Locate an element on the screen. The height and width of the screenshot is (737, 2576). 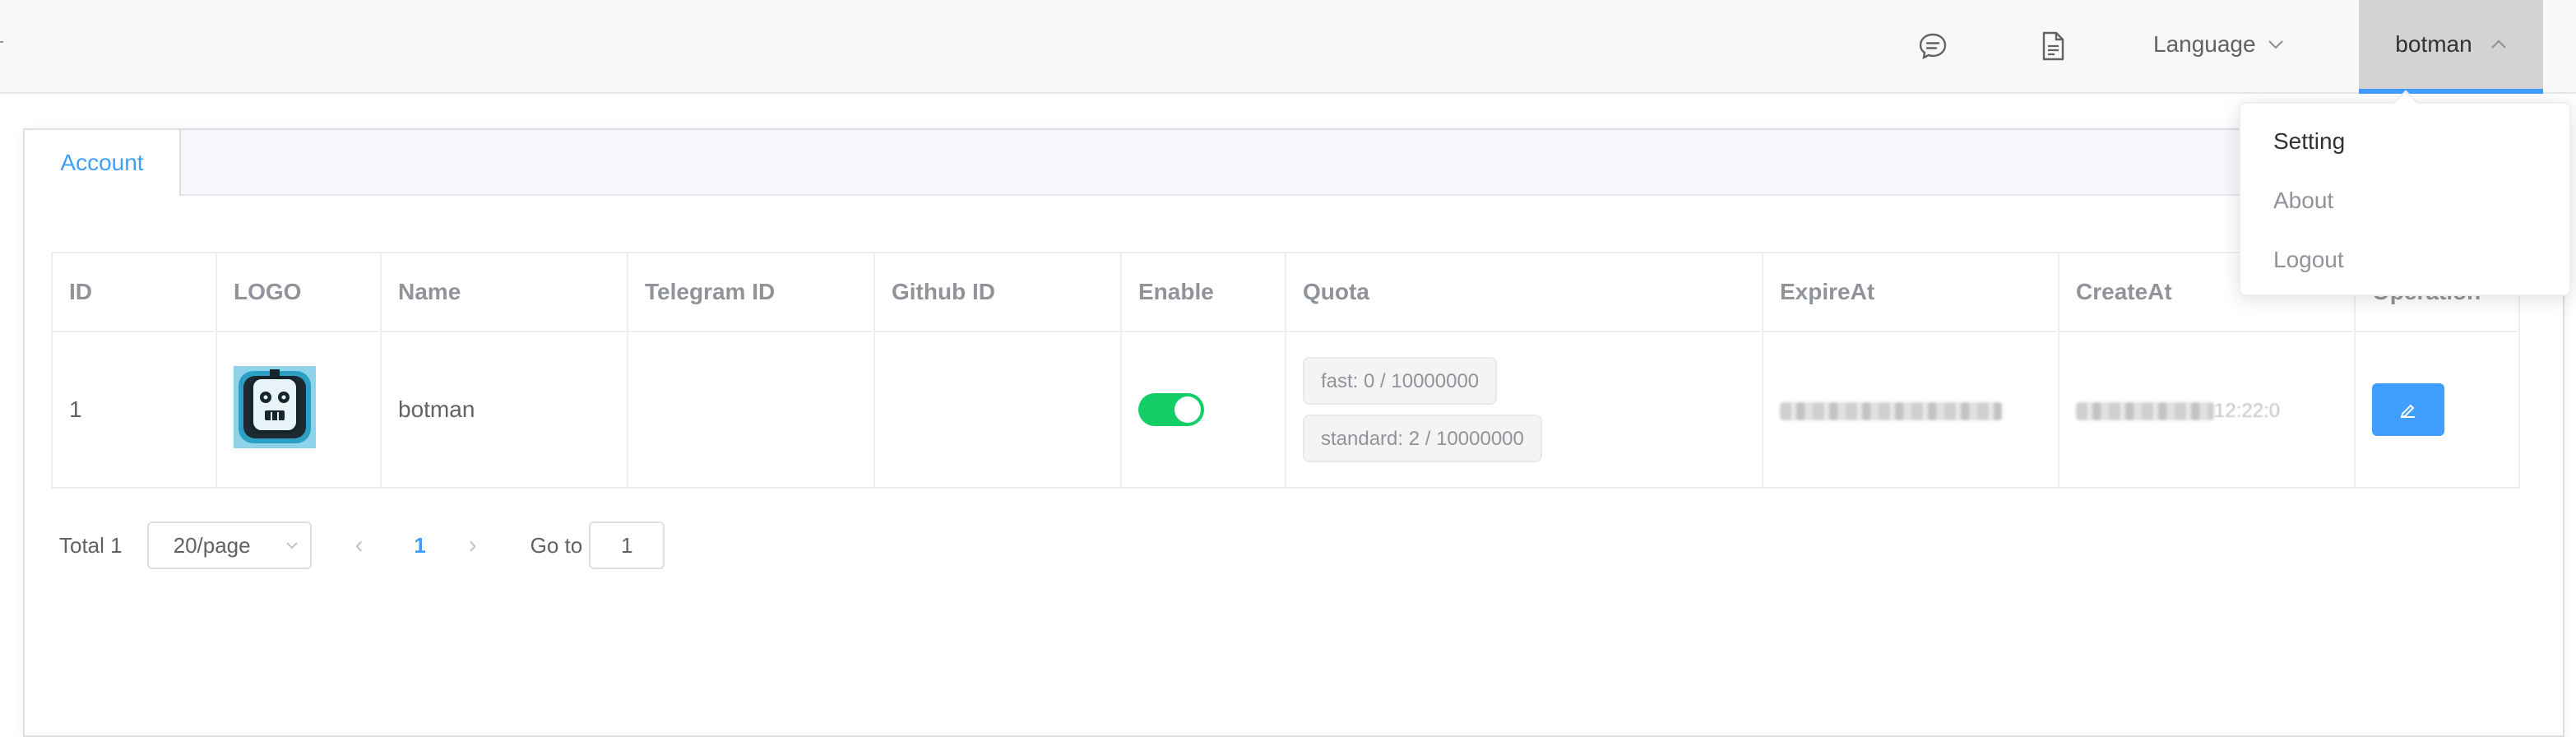
prev-page-icon: ‹ is located at coordinates (360, 545).